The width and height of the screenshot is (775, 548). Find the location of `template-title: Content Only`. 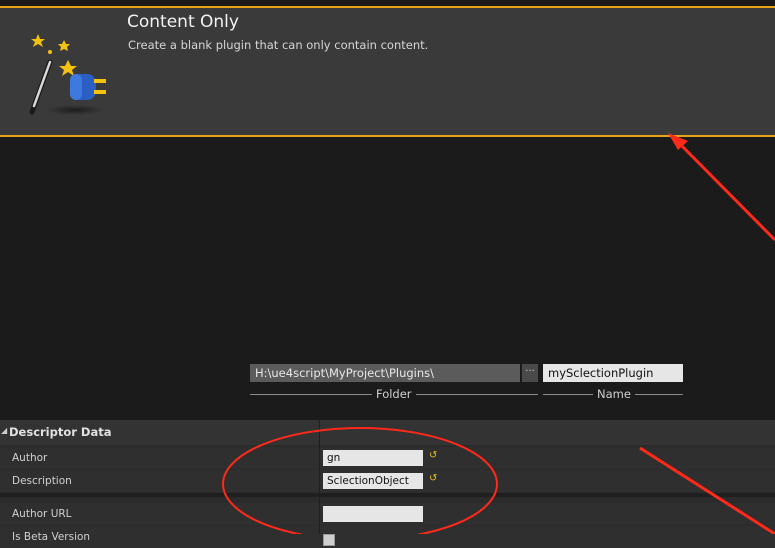

template-title: Content Only is located at coordinates (183, 22).